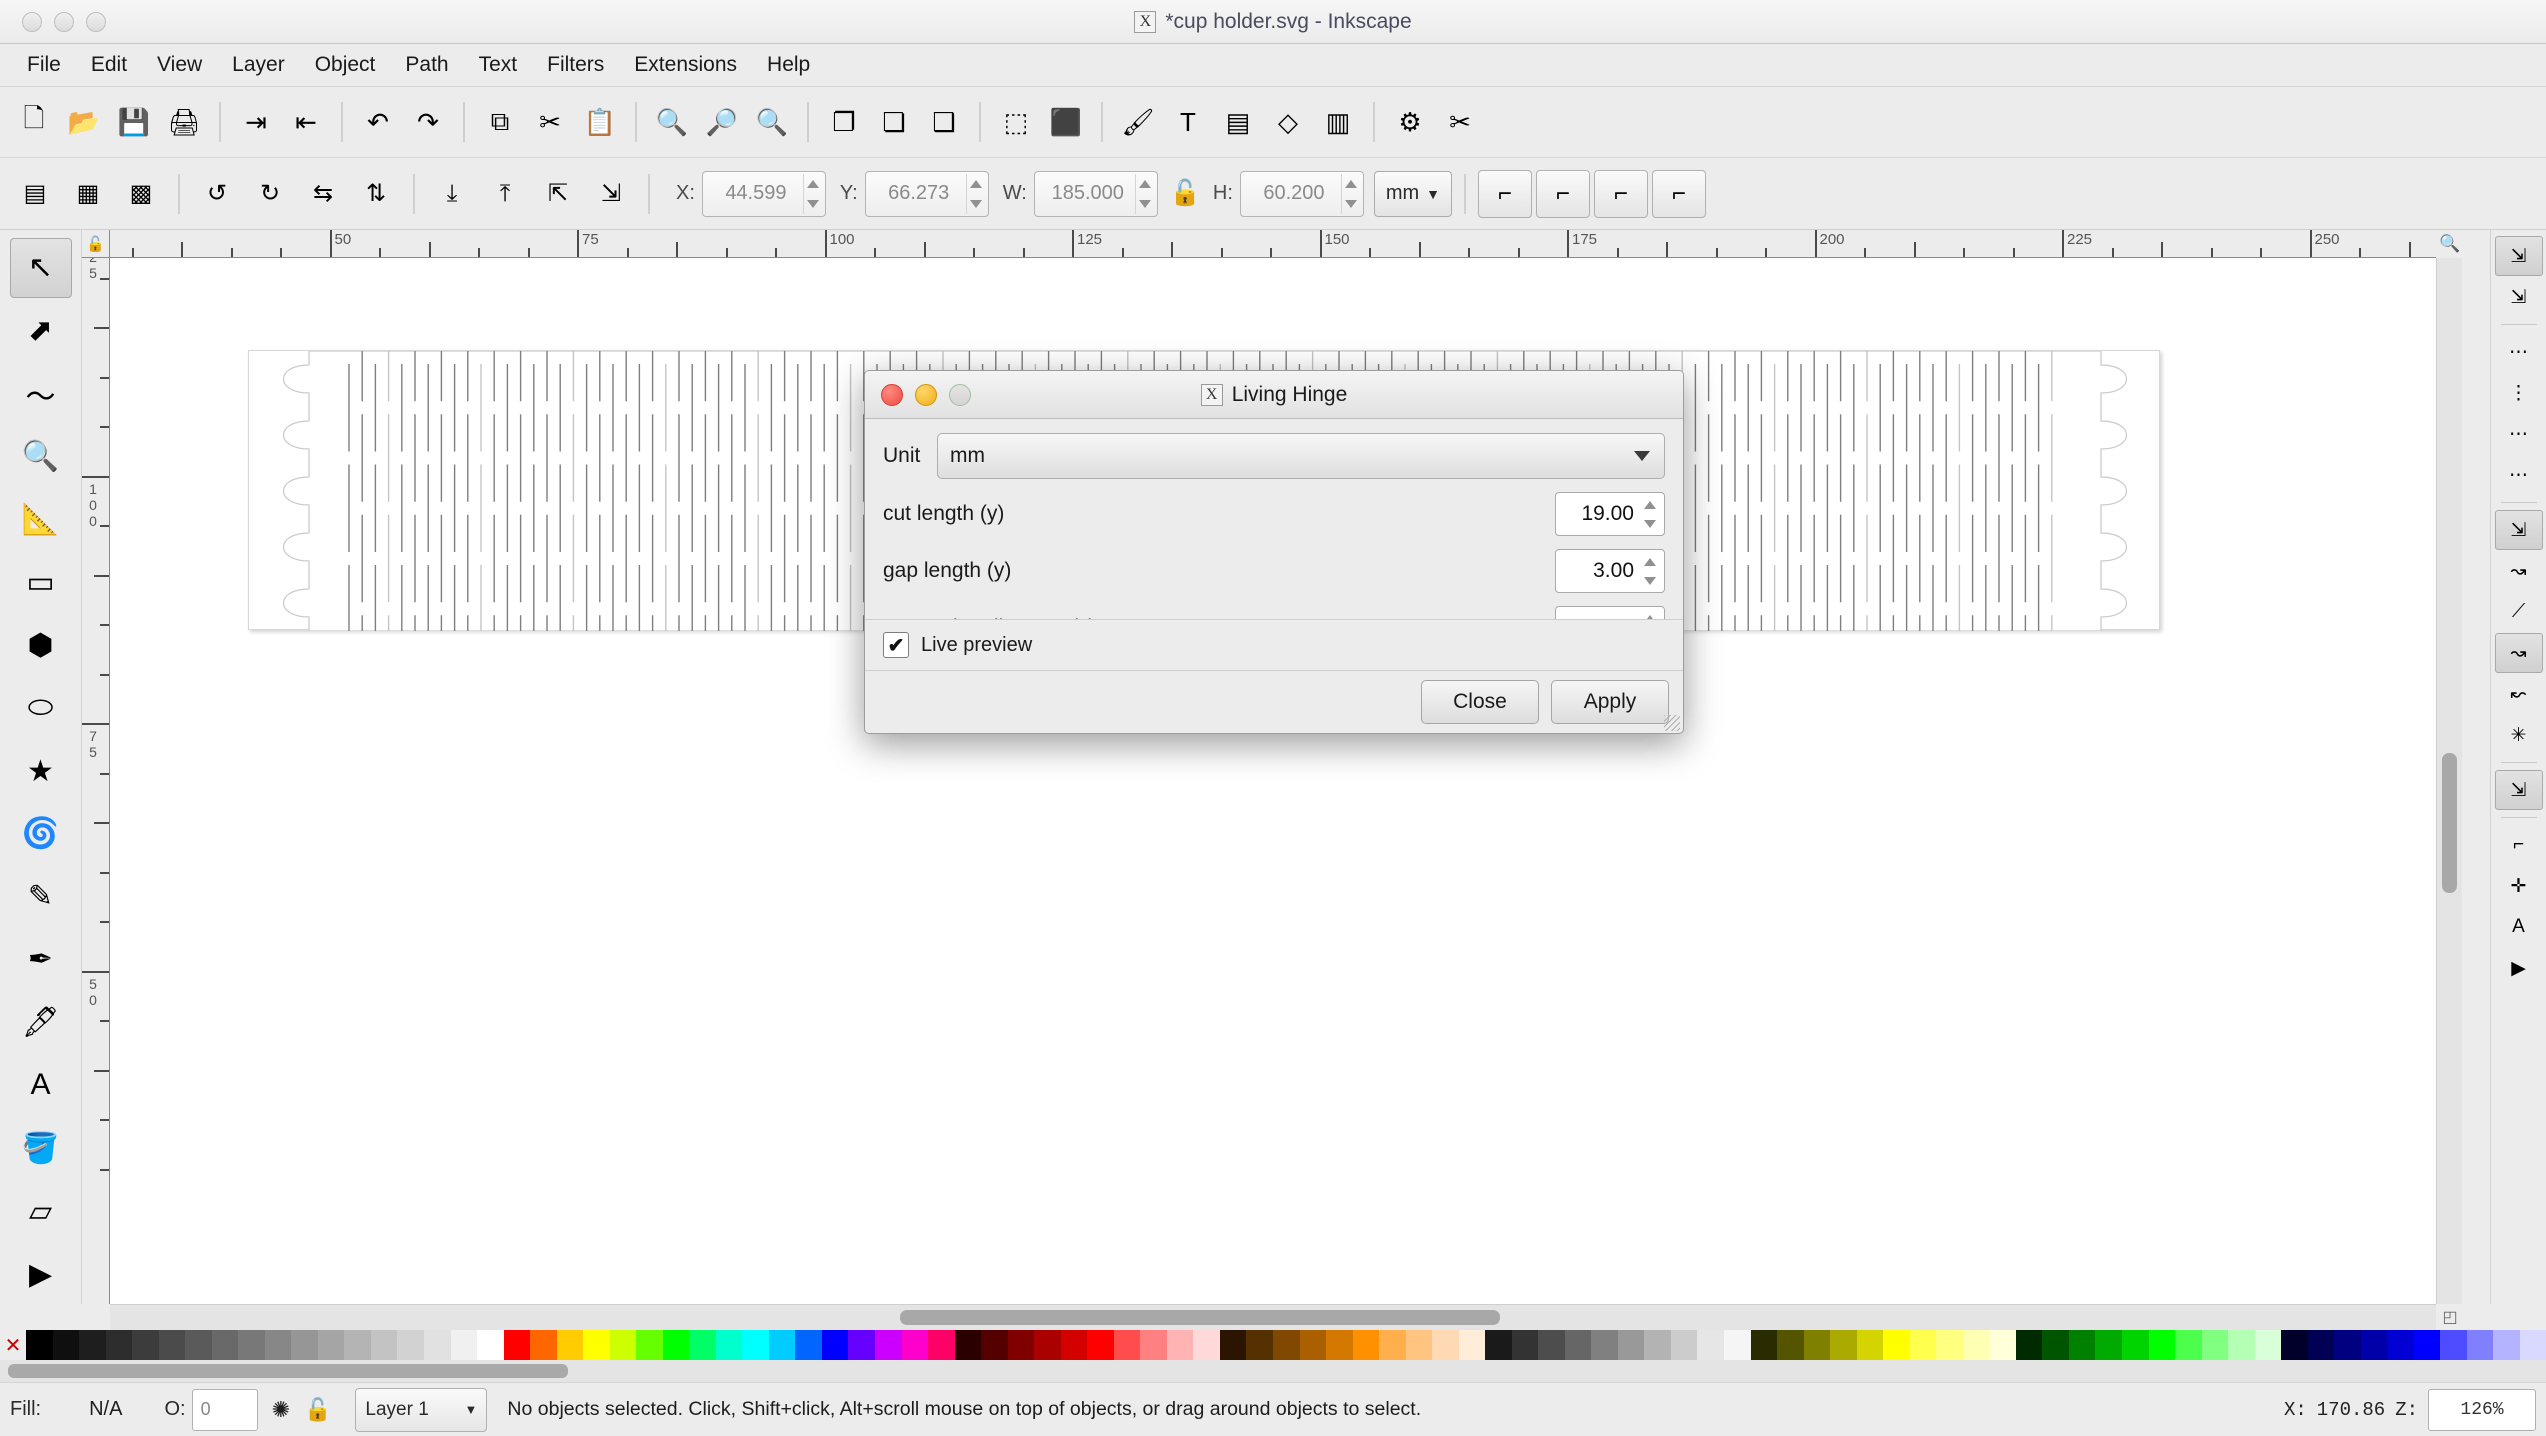 Image resolution: width=2546 pixels, height=1436 pixels. I want to click on layer-lock-icon: 🔓, so click(317, 1410).